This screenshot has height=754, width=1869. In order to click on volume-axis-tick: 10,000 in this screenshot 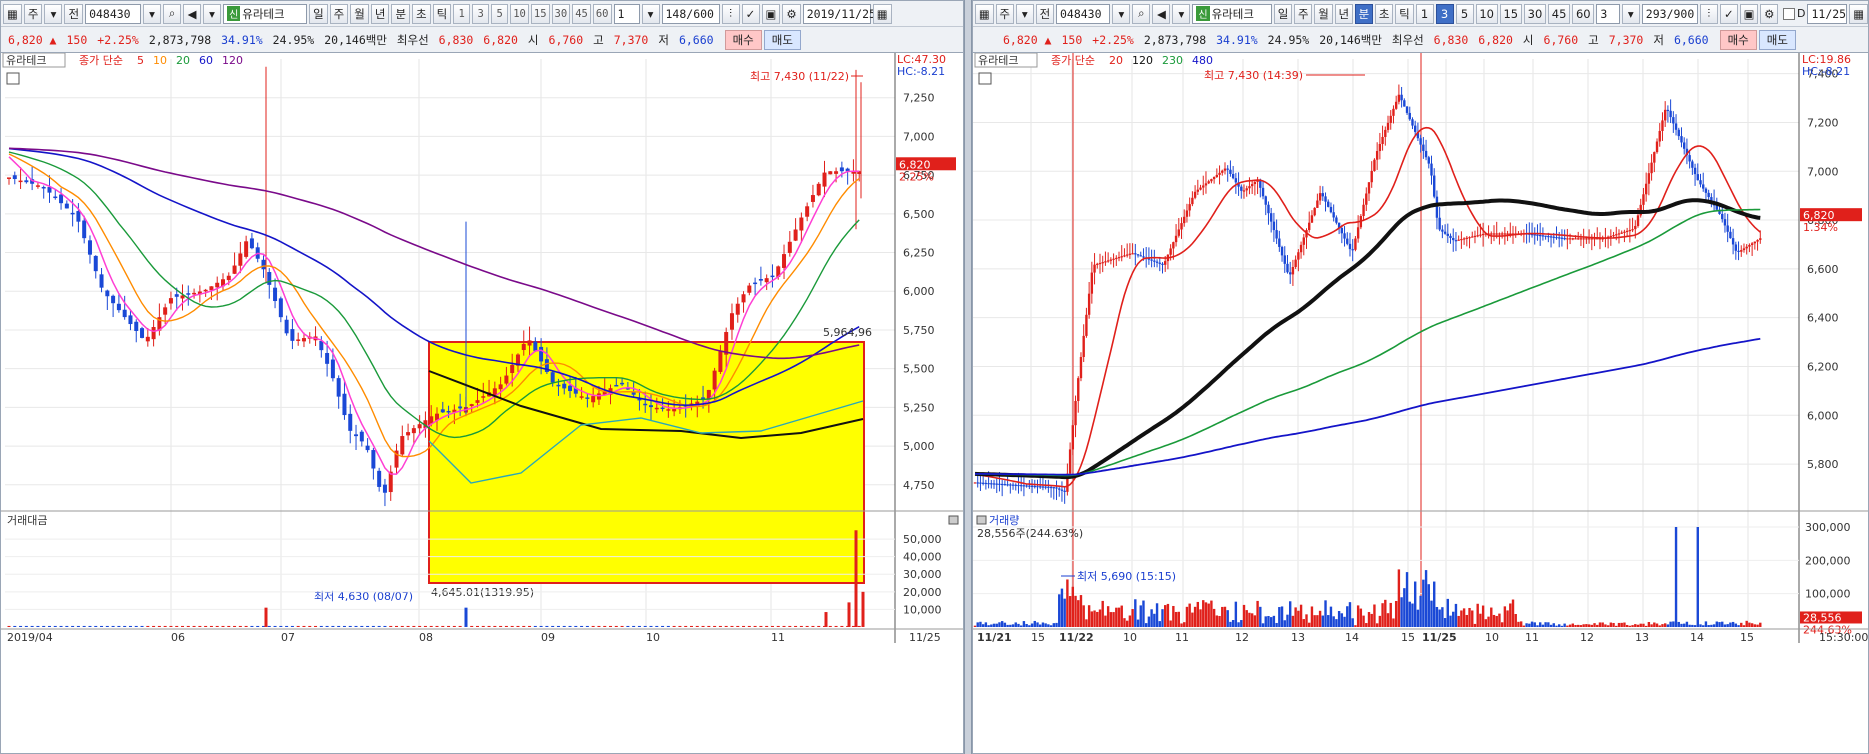, I will do `click(922, 609)`.